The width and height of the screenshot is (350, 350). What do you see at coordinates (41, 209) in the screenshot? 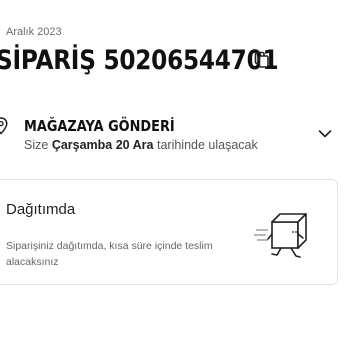
I see `status-title: Dağıtımda` at bounding box center [41, 209].